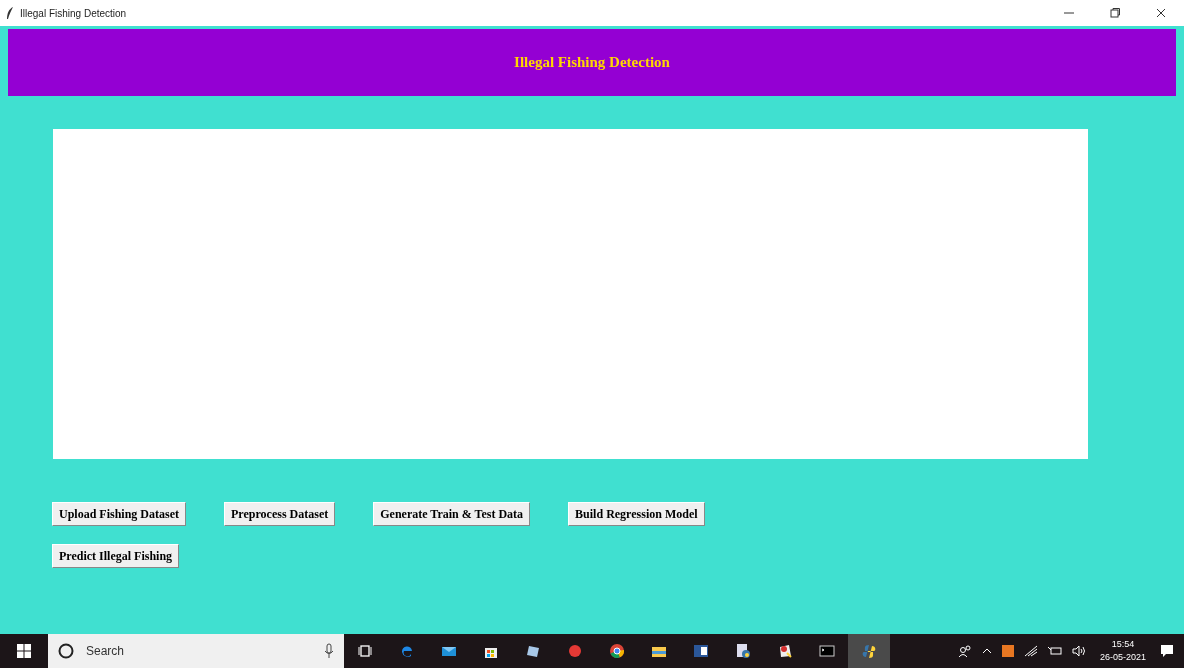 The image size is (1184, 668). I want to click on volume-button, so click(1078, 651).